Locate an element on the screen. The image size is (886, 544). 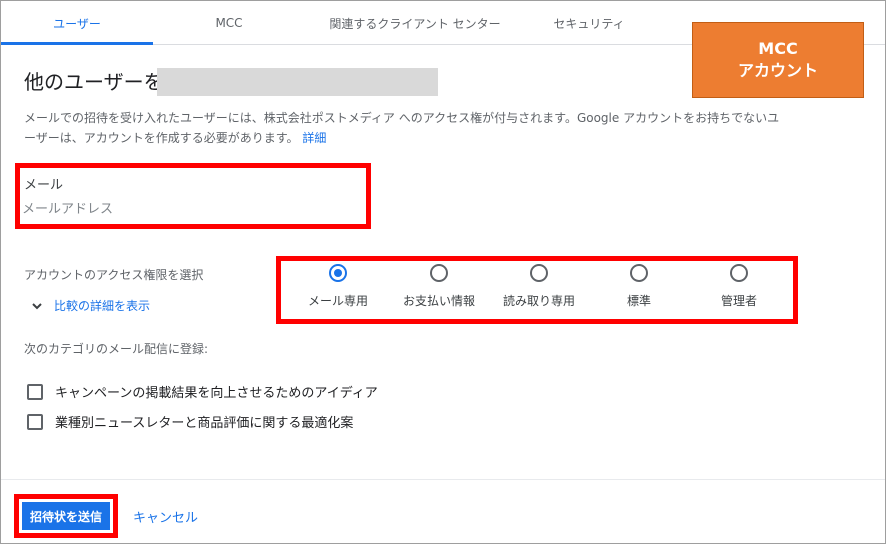
email-field is located at coordinates (187, 209).